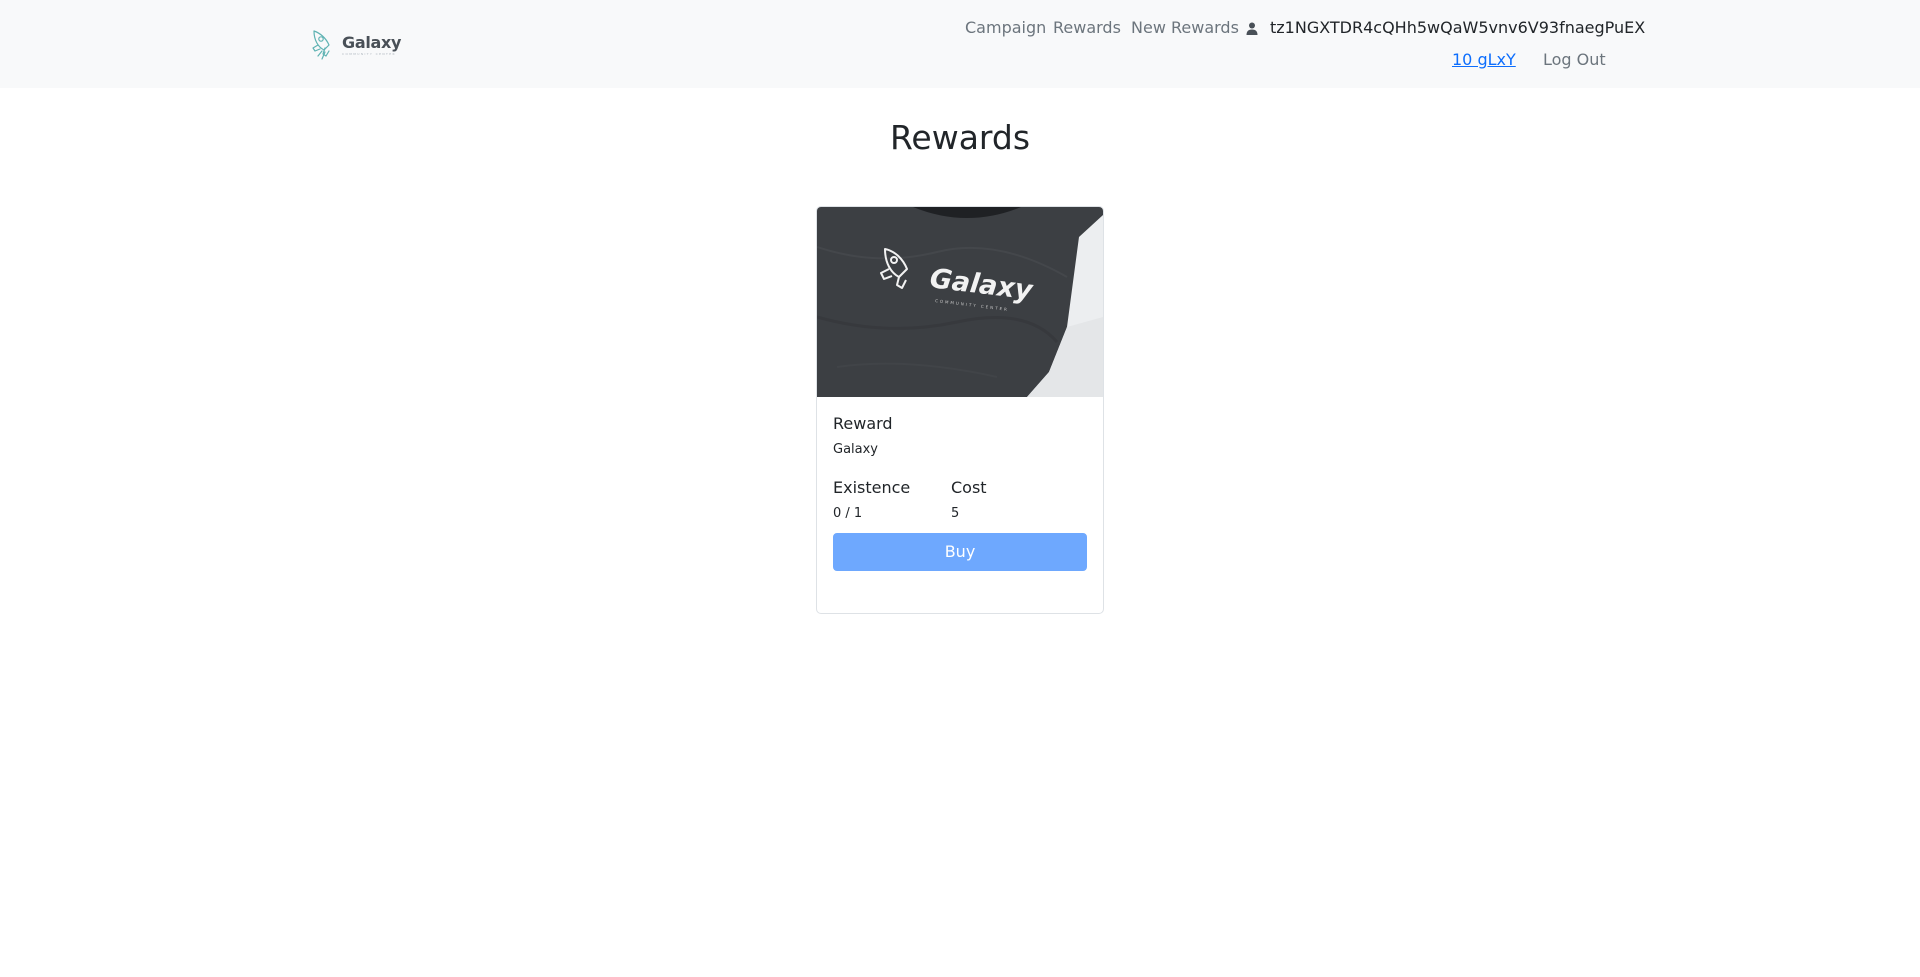  I want to click on existence-stat: Existence 0 / 1, so click(892, 500).